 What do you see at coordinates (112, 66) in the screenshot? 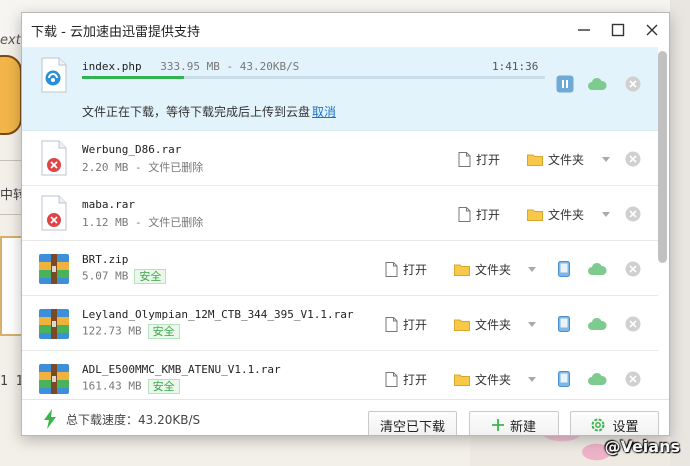
I see `active-file-name: index.php` at bounding box center [112, 66].